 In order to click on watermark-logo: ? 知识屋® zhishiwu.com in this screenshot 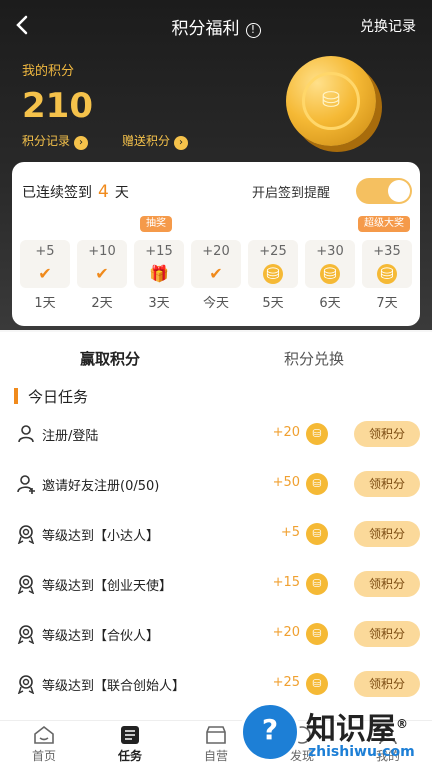, I will do `click(334, 734)`.